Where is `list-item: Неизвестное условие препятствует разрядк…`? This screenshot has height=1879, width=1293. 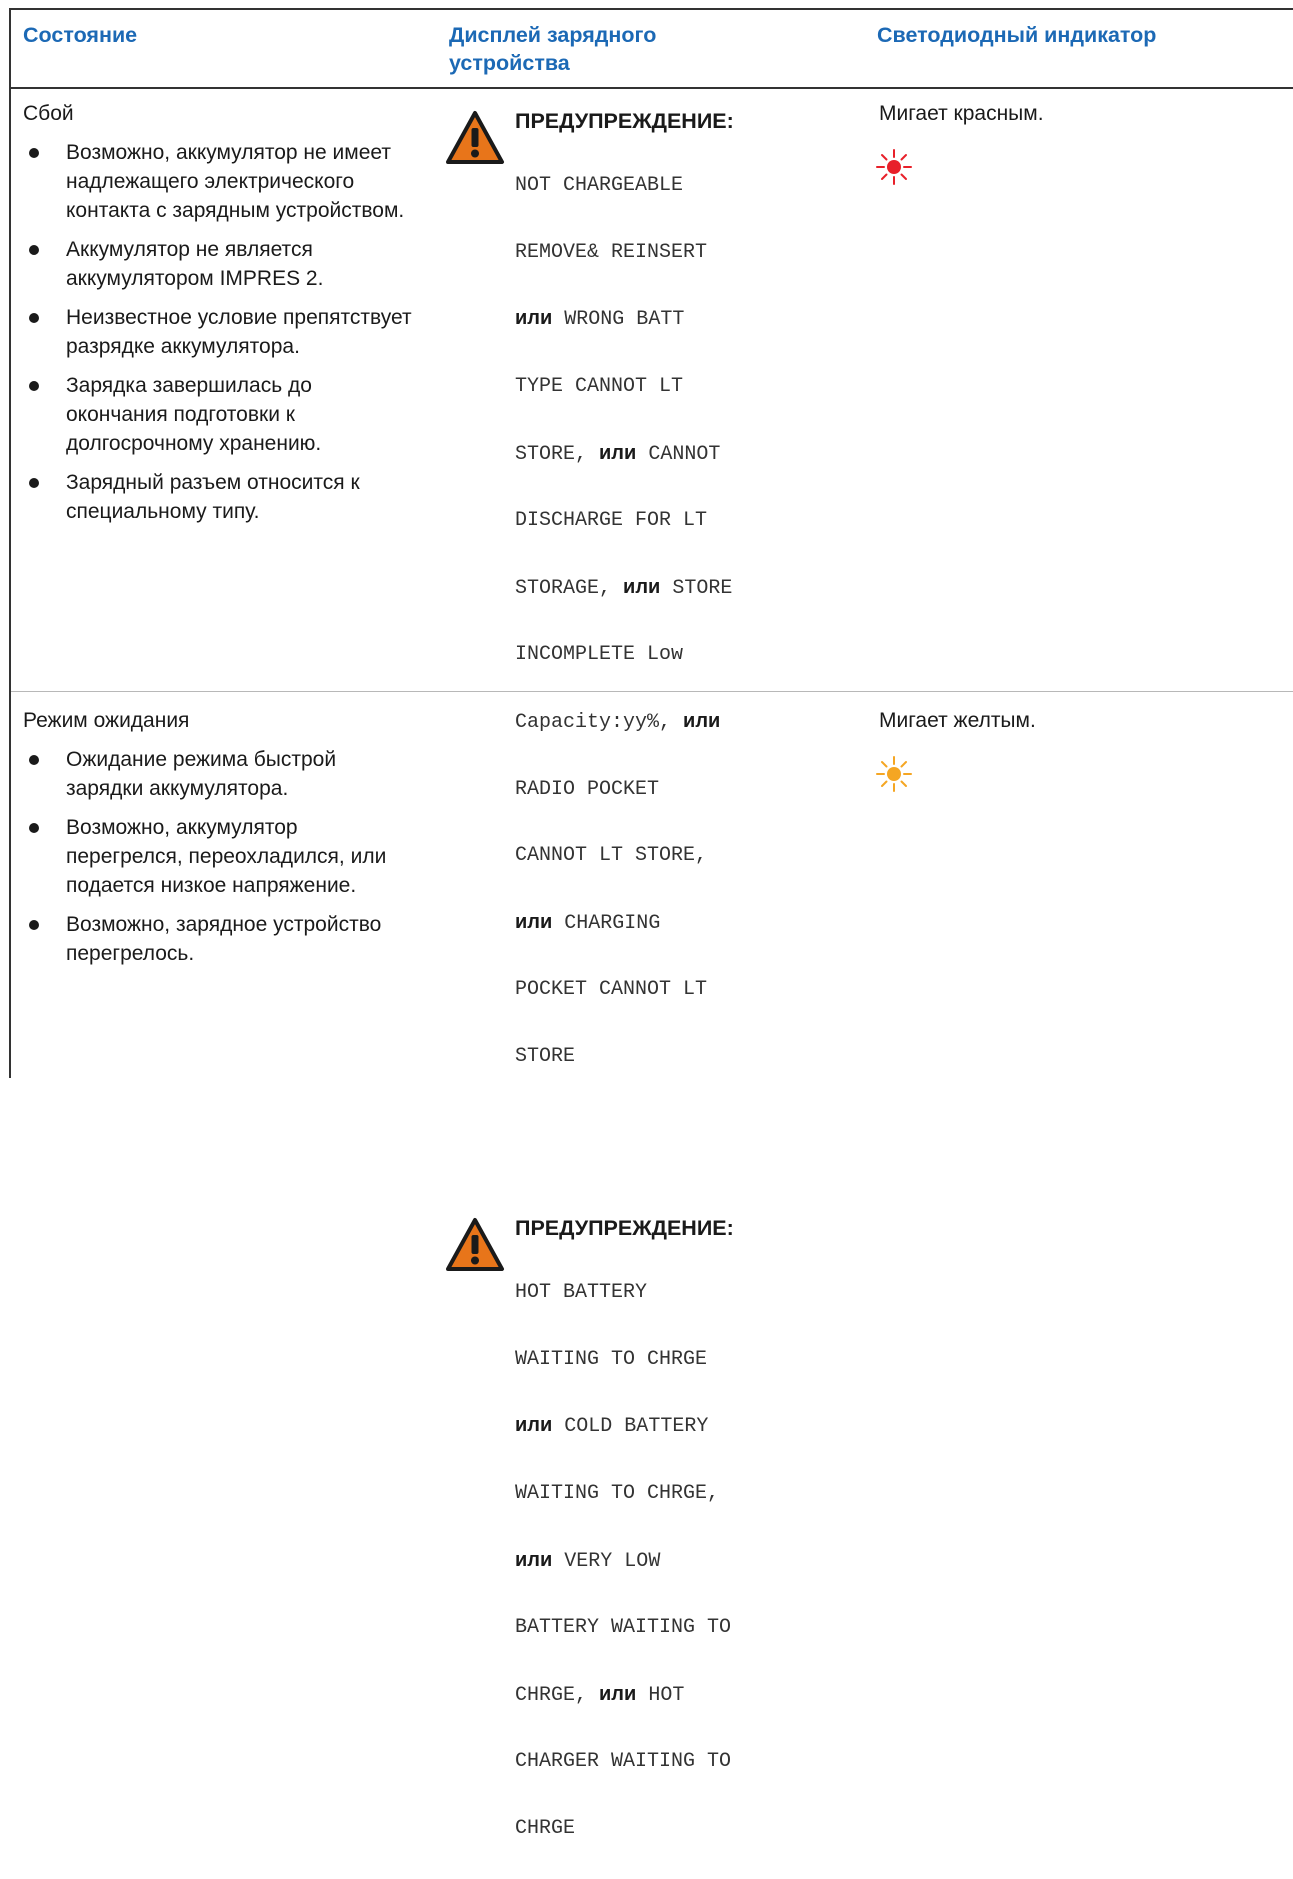 list-item: Неизвестное условие препятствует разрядк… is located at coordinates (218, 332).